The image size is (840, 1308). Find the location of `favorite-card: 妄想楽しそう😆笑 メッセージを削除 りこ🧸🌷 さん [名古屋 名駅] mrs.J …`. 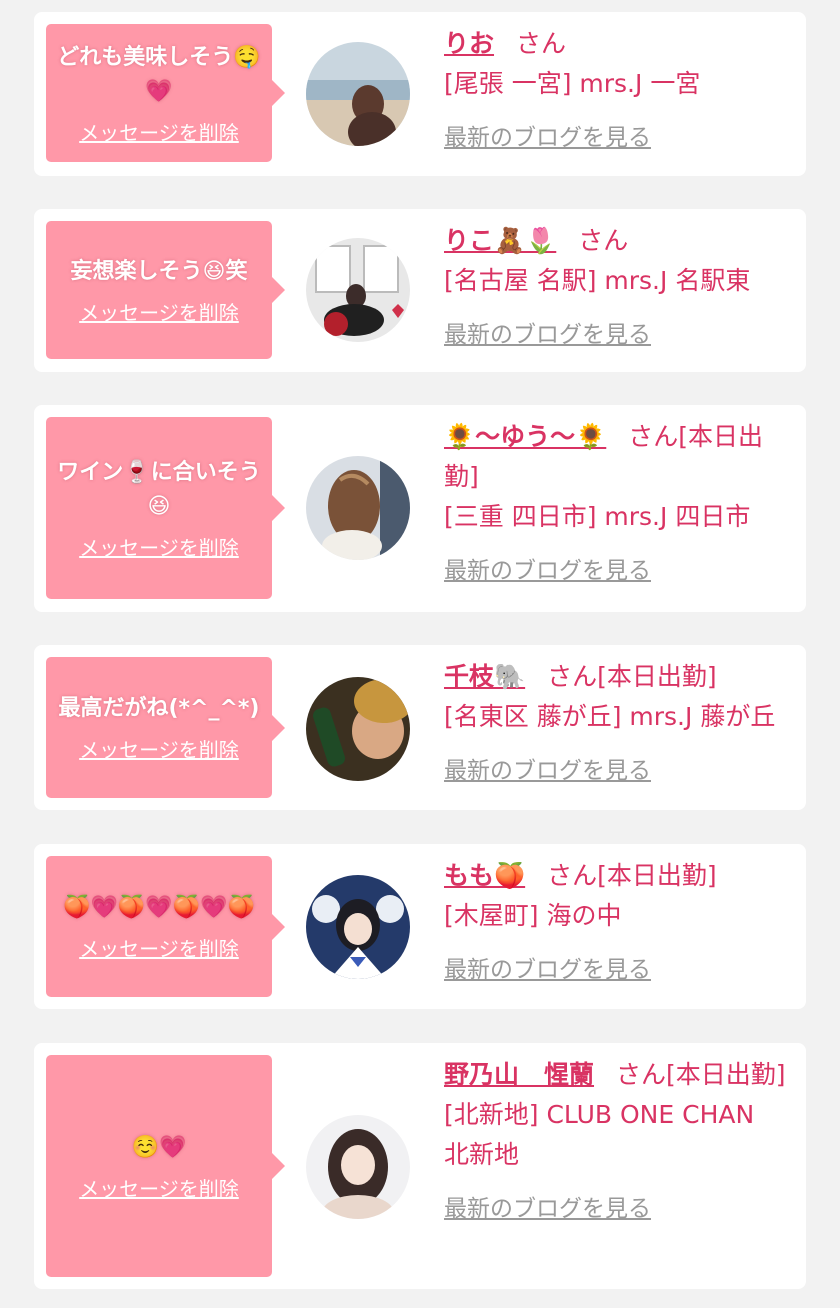

favorite-card: 妄想楽しそう😆笑 メッセージを削除 りこ🧸🌷 さん [名古屋 名駅] mrs.J … is located at coordinates (420, 290).